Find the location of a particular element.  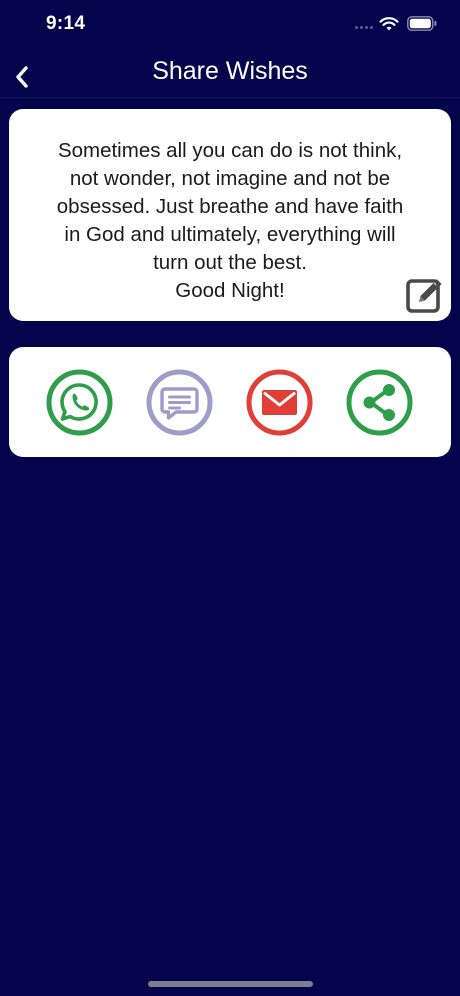

share-icon is located at coordinates (379, 402).